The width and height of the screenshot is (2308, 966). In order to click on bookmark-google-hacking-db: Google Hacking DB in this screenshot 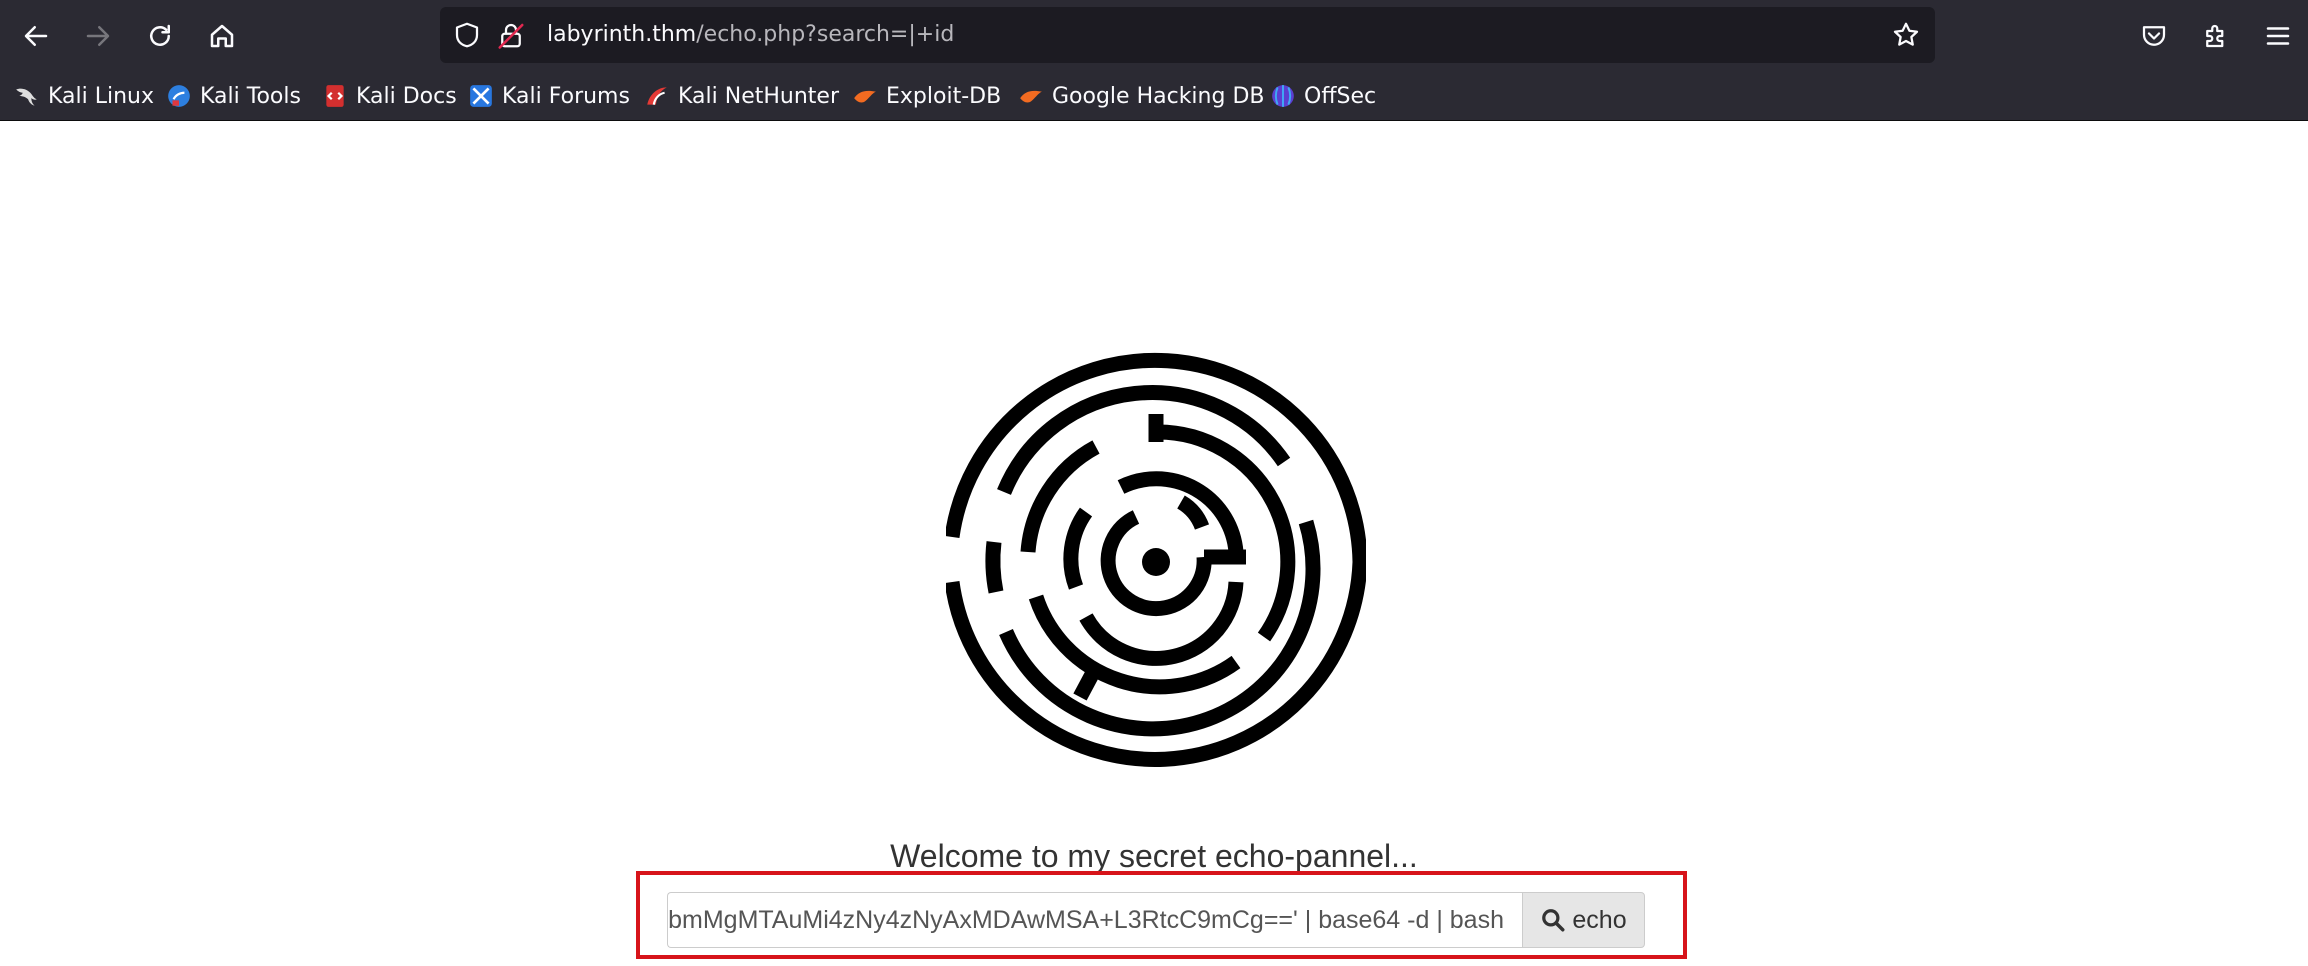, I will do `click(1141, 96)`.